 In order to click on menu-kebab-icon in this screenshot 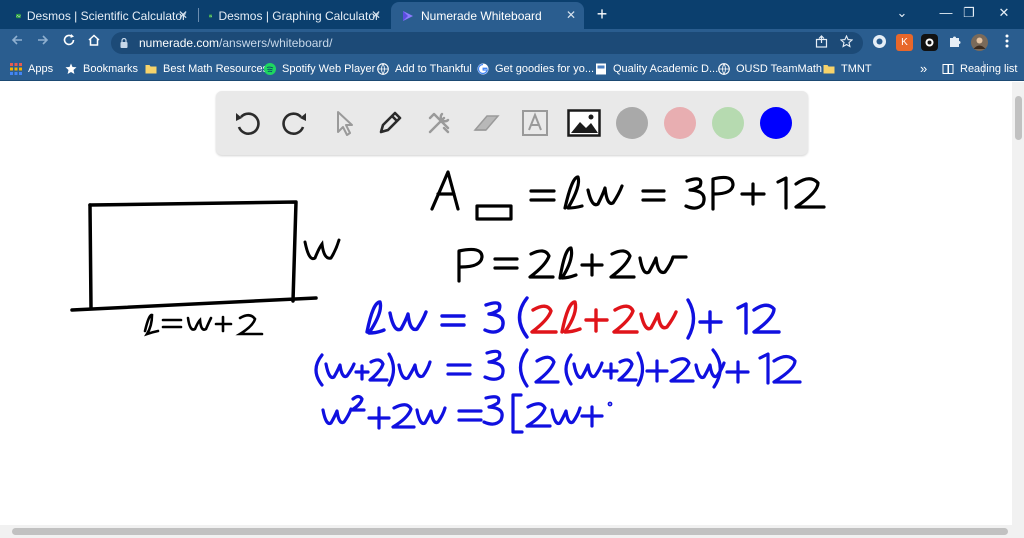, I will do `click(1007, 43)`.